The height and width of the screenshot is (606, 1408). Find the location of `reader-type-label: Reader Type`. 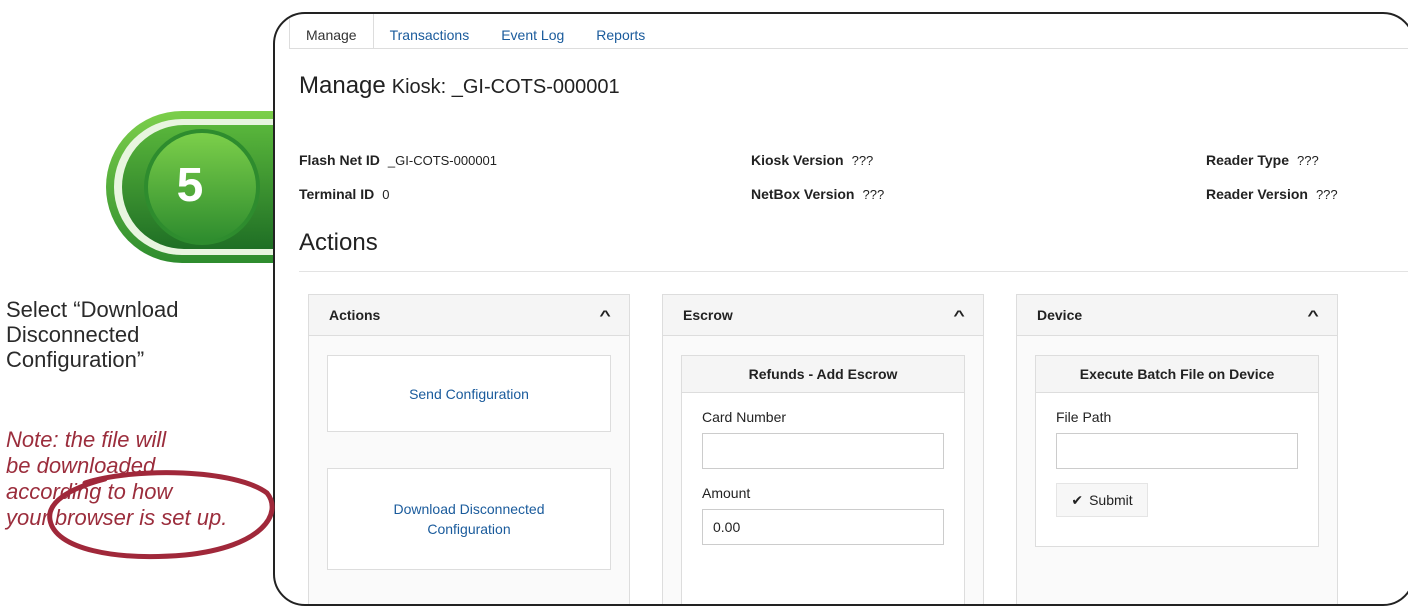

reader-type-label: Reader Type is located at coordinates (1247, 160).